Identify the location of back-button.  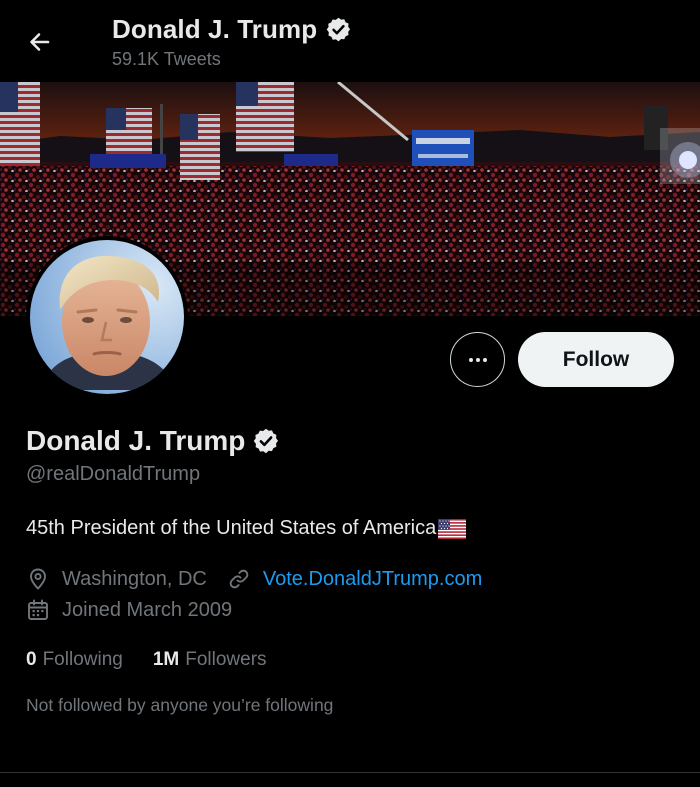
(40, 42).